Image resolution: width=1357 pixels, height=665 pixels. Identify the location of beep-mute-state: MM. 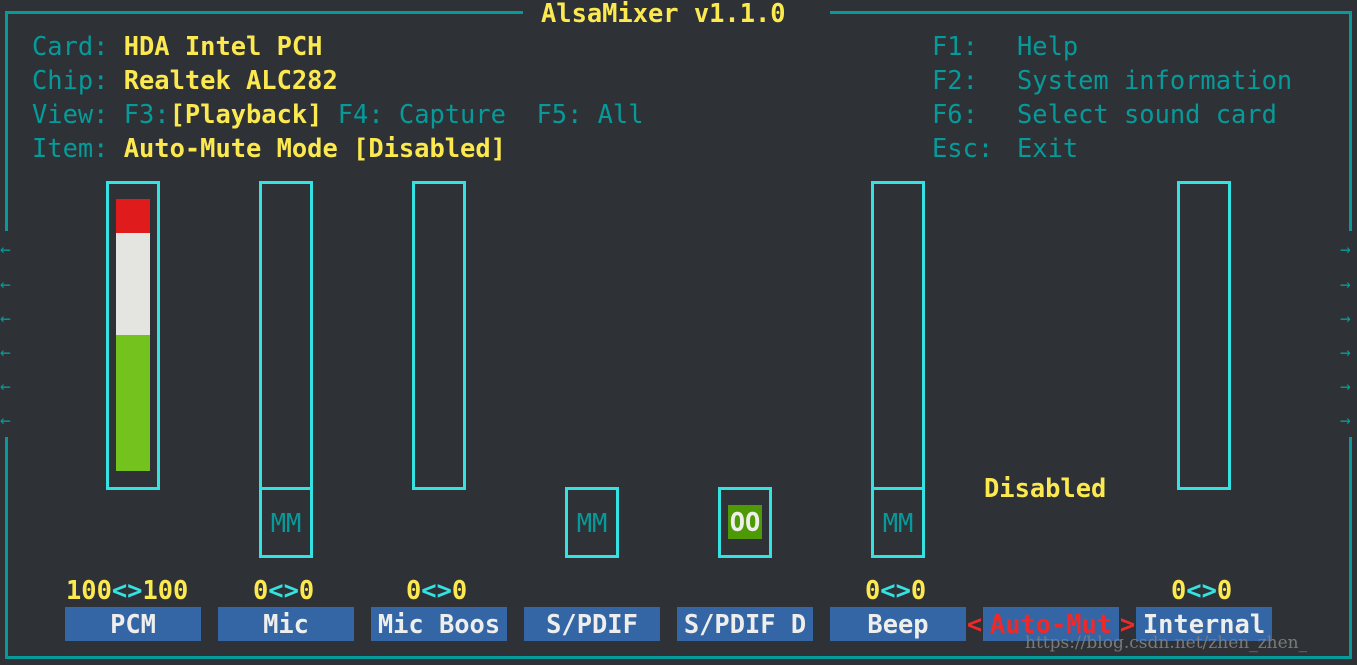
(898, 523).